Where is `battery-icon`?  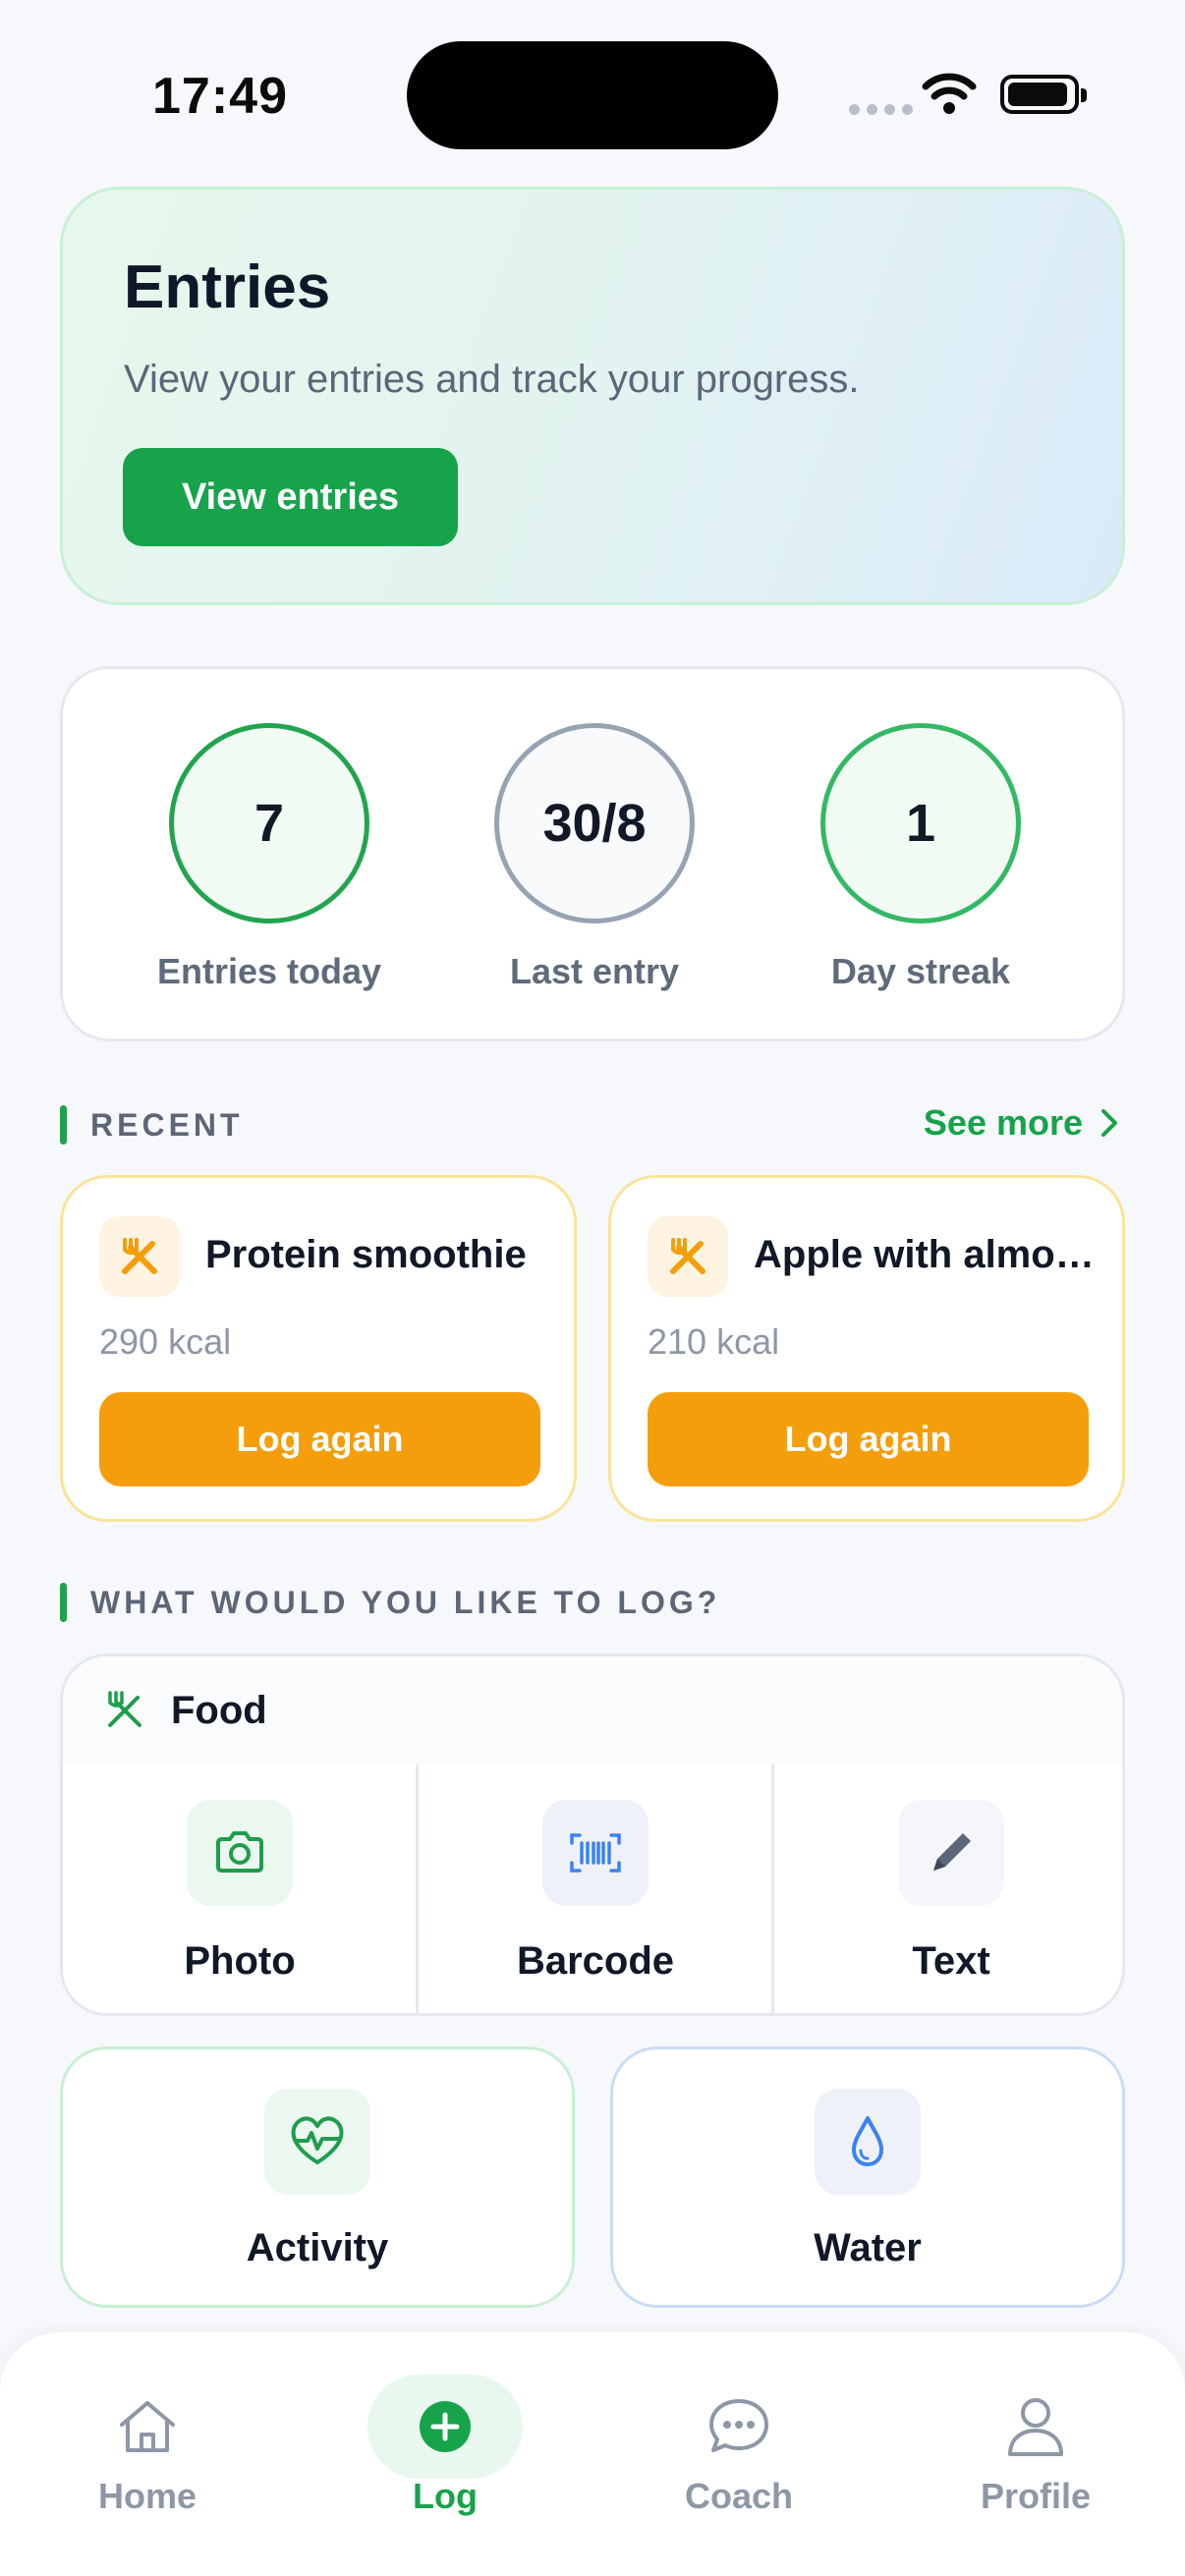
battery-icon is located at coordinates (1044, 94).